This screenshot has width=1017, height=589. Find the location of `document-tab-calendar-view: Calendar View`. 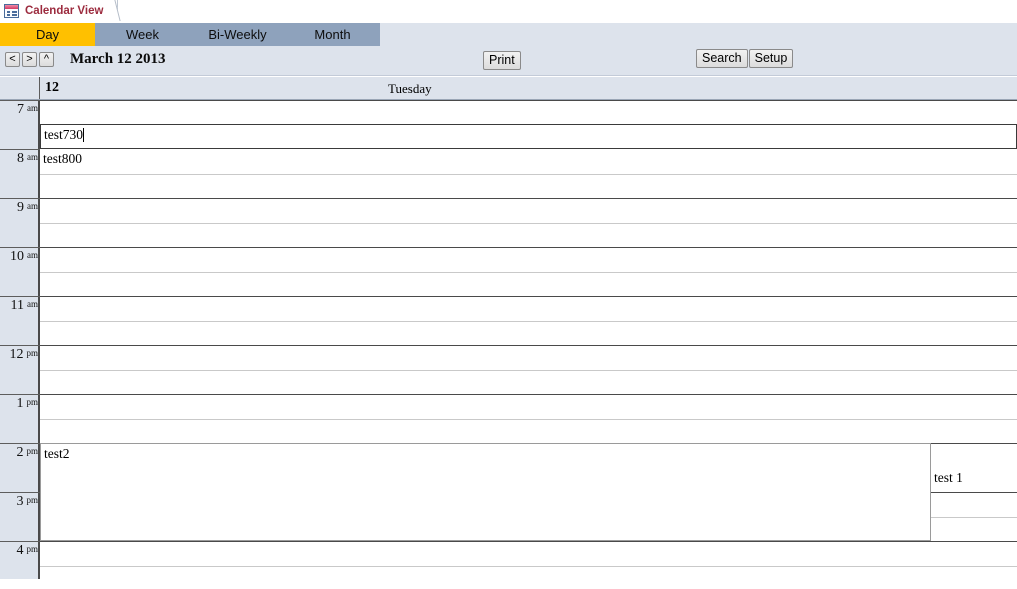

document-tab-calendar-view: Calendar View is located at coordinates (59, 10).